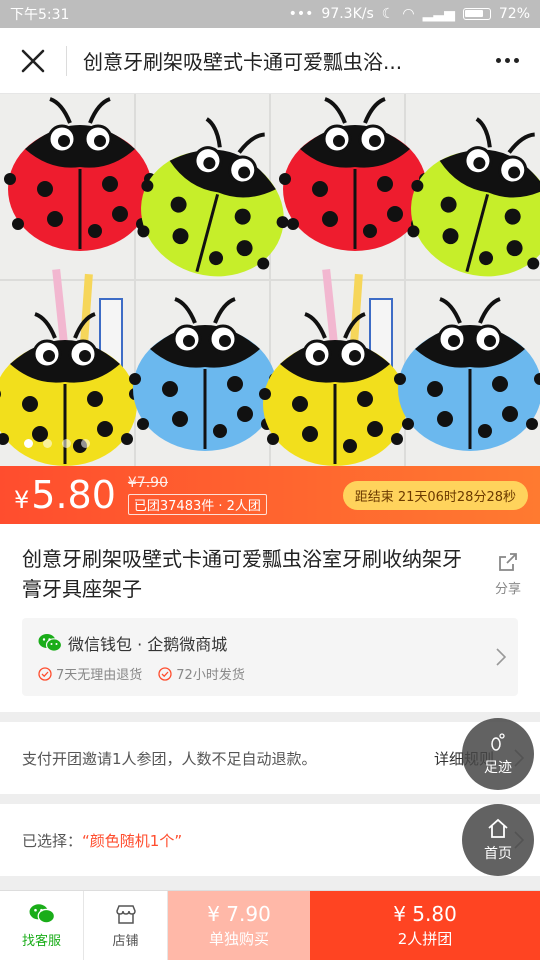 The image size is (540, 960). I want to click on share-label: 分享, so click(507, 589).